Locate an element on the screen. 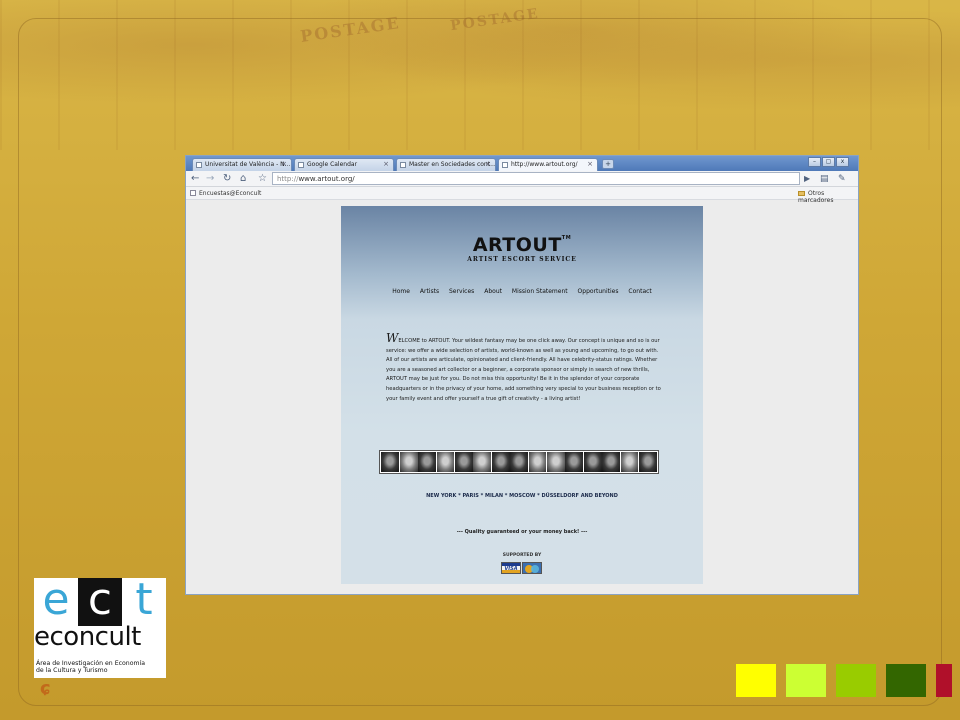 Image resolution: width=960 pixels, height=720 pixels. close-window-button: x is located at coordinates (842, 162).